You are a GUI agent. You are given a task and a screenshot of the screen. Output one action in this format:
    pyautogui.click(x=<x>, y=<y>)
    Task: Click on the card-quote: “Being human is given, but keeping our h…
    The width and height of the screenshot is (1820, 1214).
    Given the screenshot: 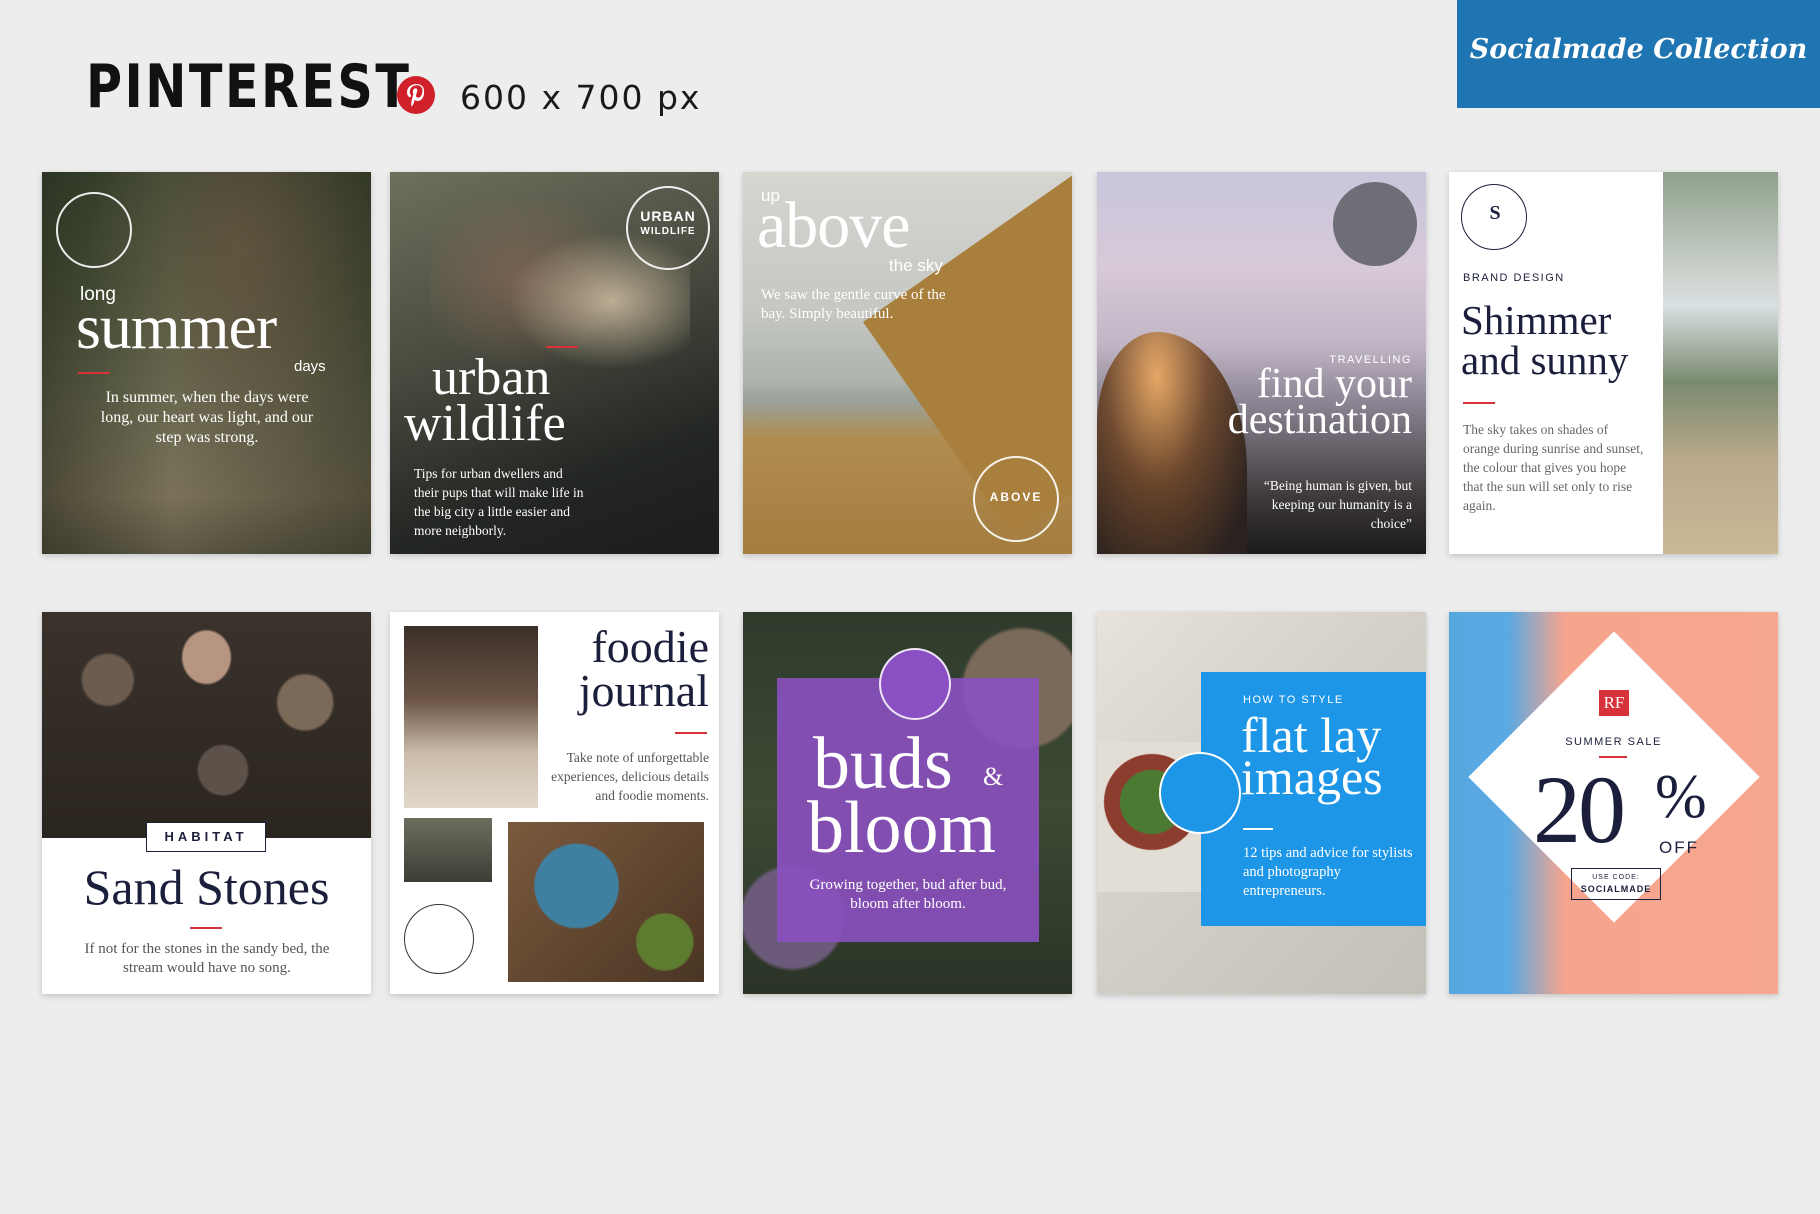 What is the action you would take?
    pyautogui.click(x=1337, y=504)
    